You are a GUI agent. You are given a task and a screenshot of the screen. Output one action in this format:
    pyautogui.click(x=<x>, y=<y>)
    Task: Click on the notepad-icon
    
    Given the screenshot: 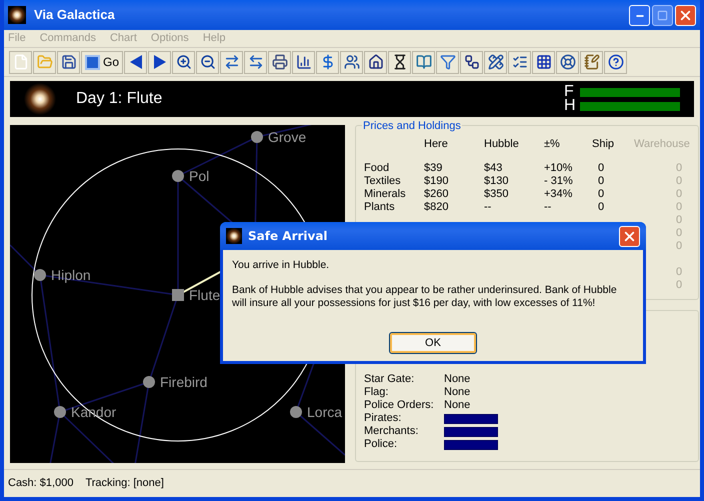 What is the action you would take?
    pyautogui.click(x=592, y=62)
    